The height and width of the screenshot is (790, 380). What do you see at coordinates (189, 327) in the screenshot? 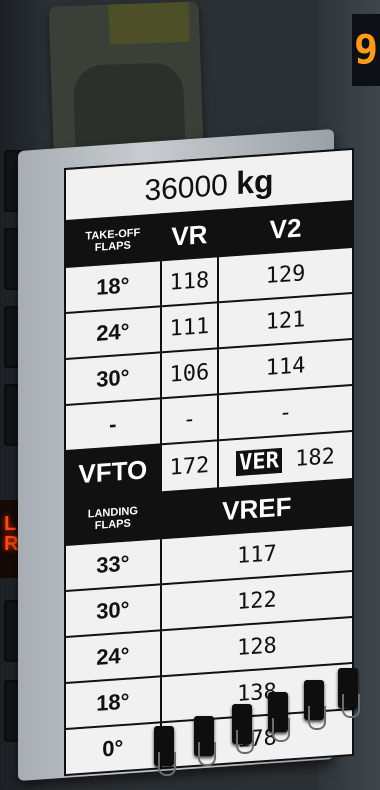
I see `vr-value: 111` at bounding box center [189, 327].